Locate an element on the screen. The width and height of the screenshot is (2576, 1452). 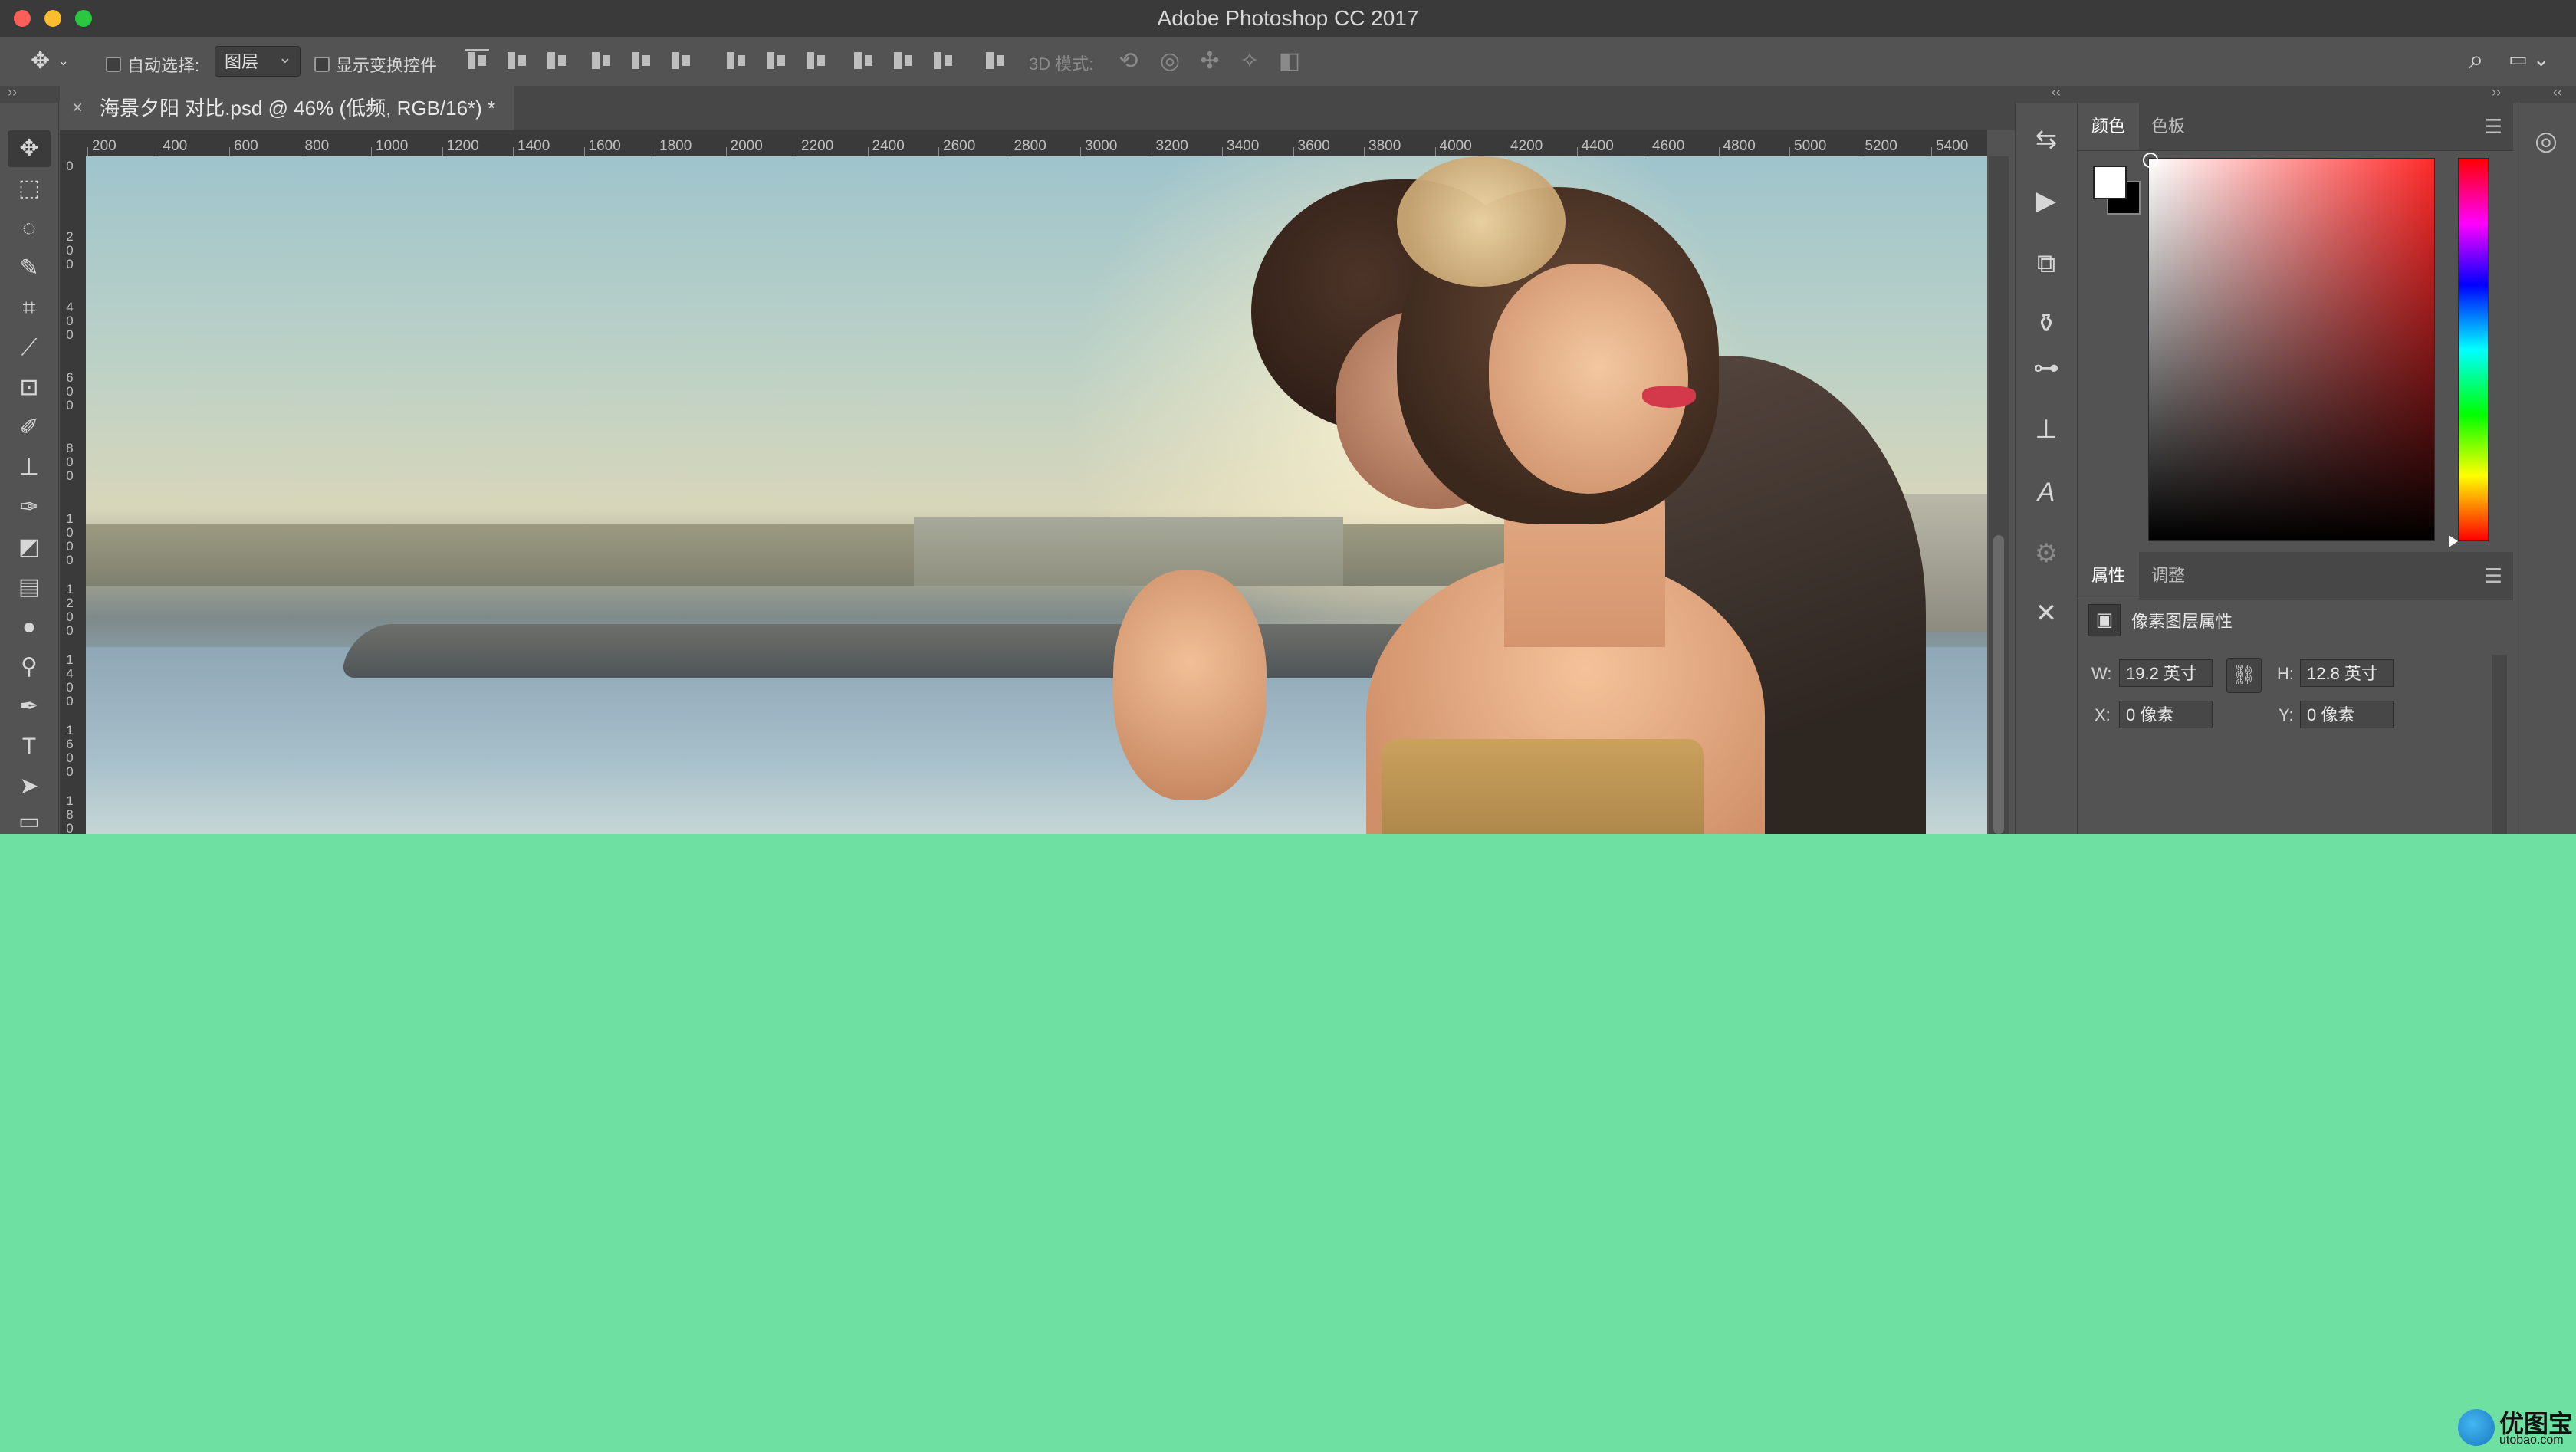
properties-scrollbar is located at coordinates (2500, 744).